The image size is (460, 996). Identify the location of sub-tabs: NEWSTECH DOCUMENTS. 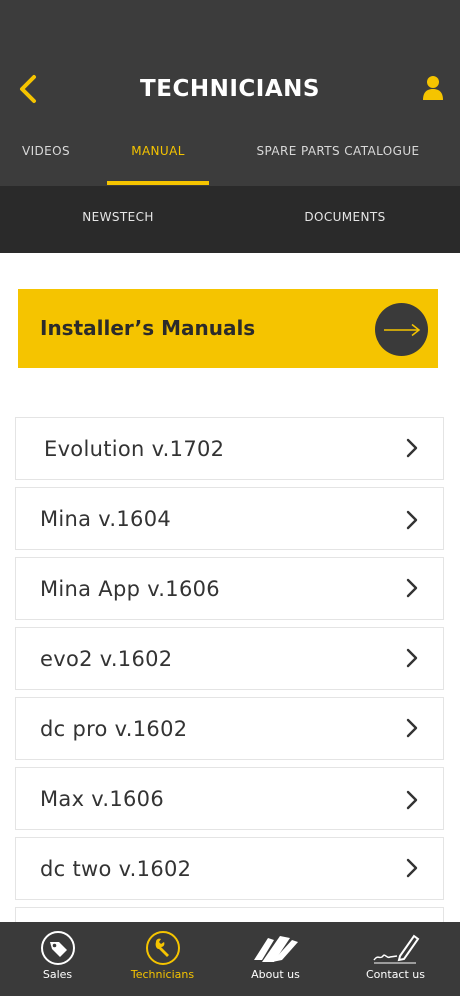
(230, 219).